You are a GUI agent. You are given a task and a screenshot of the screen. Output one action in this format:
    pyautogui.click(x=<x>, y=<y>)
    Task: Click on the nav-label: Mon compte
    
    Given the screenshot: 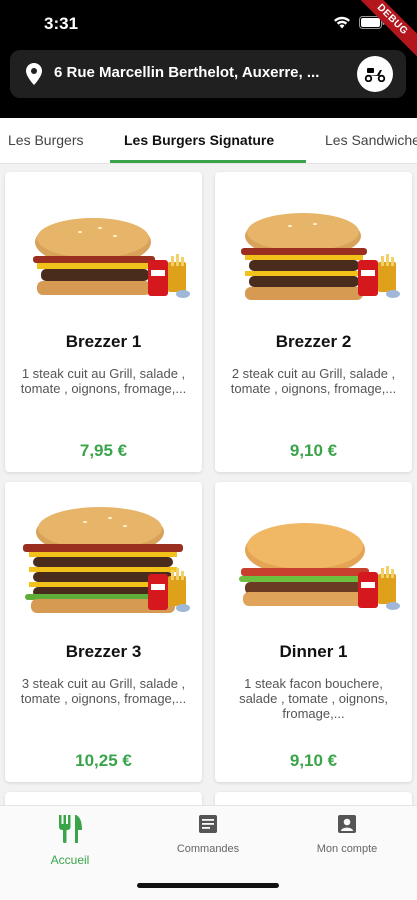 What is the action you would take?
    pyautogui.click(x=347, y=849)
    